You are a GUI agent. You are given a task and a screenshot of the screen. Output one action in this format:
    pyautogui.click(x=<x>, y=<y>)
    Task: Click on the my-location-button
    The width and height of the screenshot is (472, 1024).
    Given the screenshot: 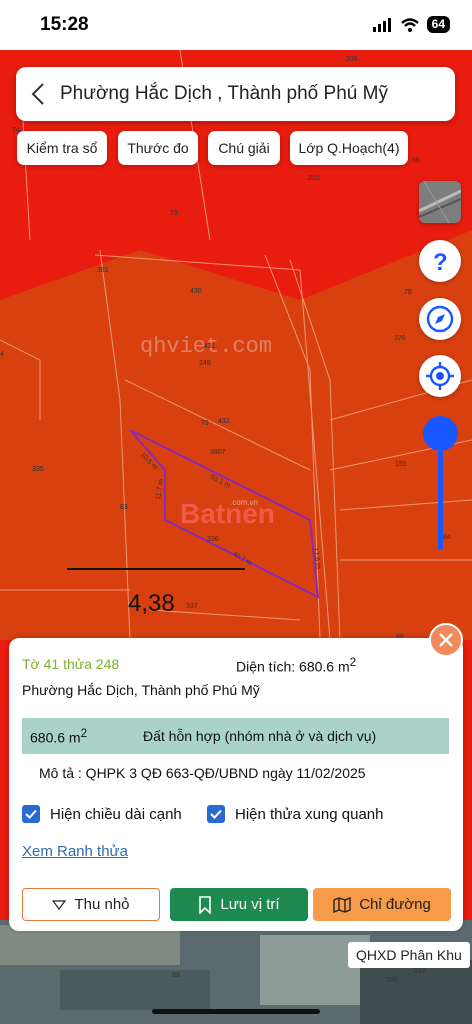 What is the action you would take?
    pyautogui.click(x=440, y=376)
    